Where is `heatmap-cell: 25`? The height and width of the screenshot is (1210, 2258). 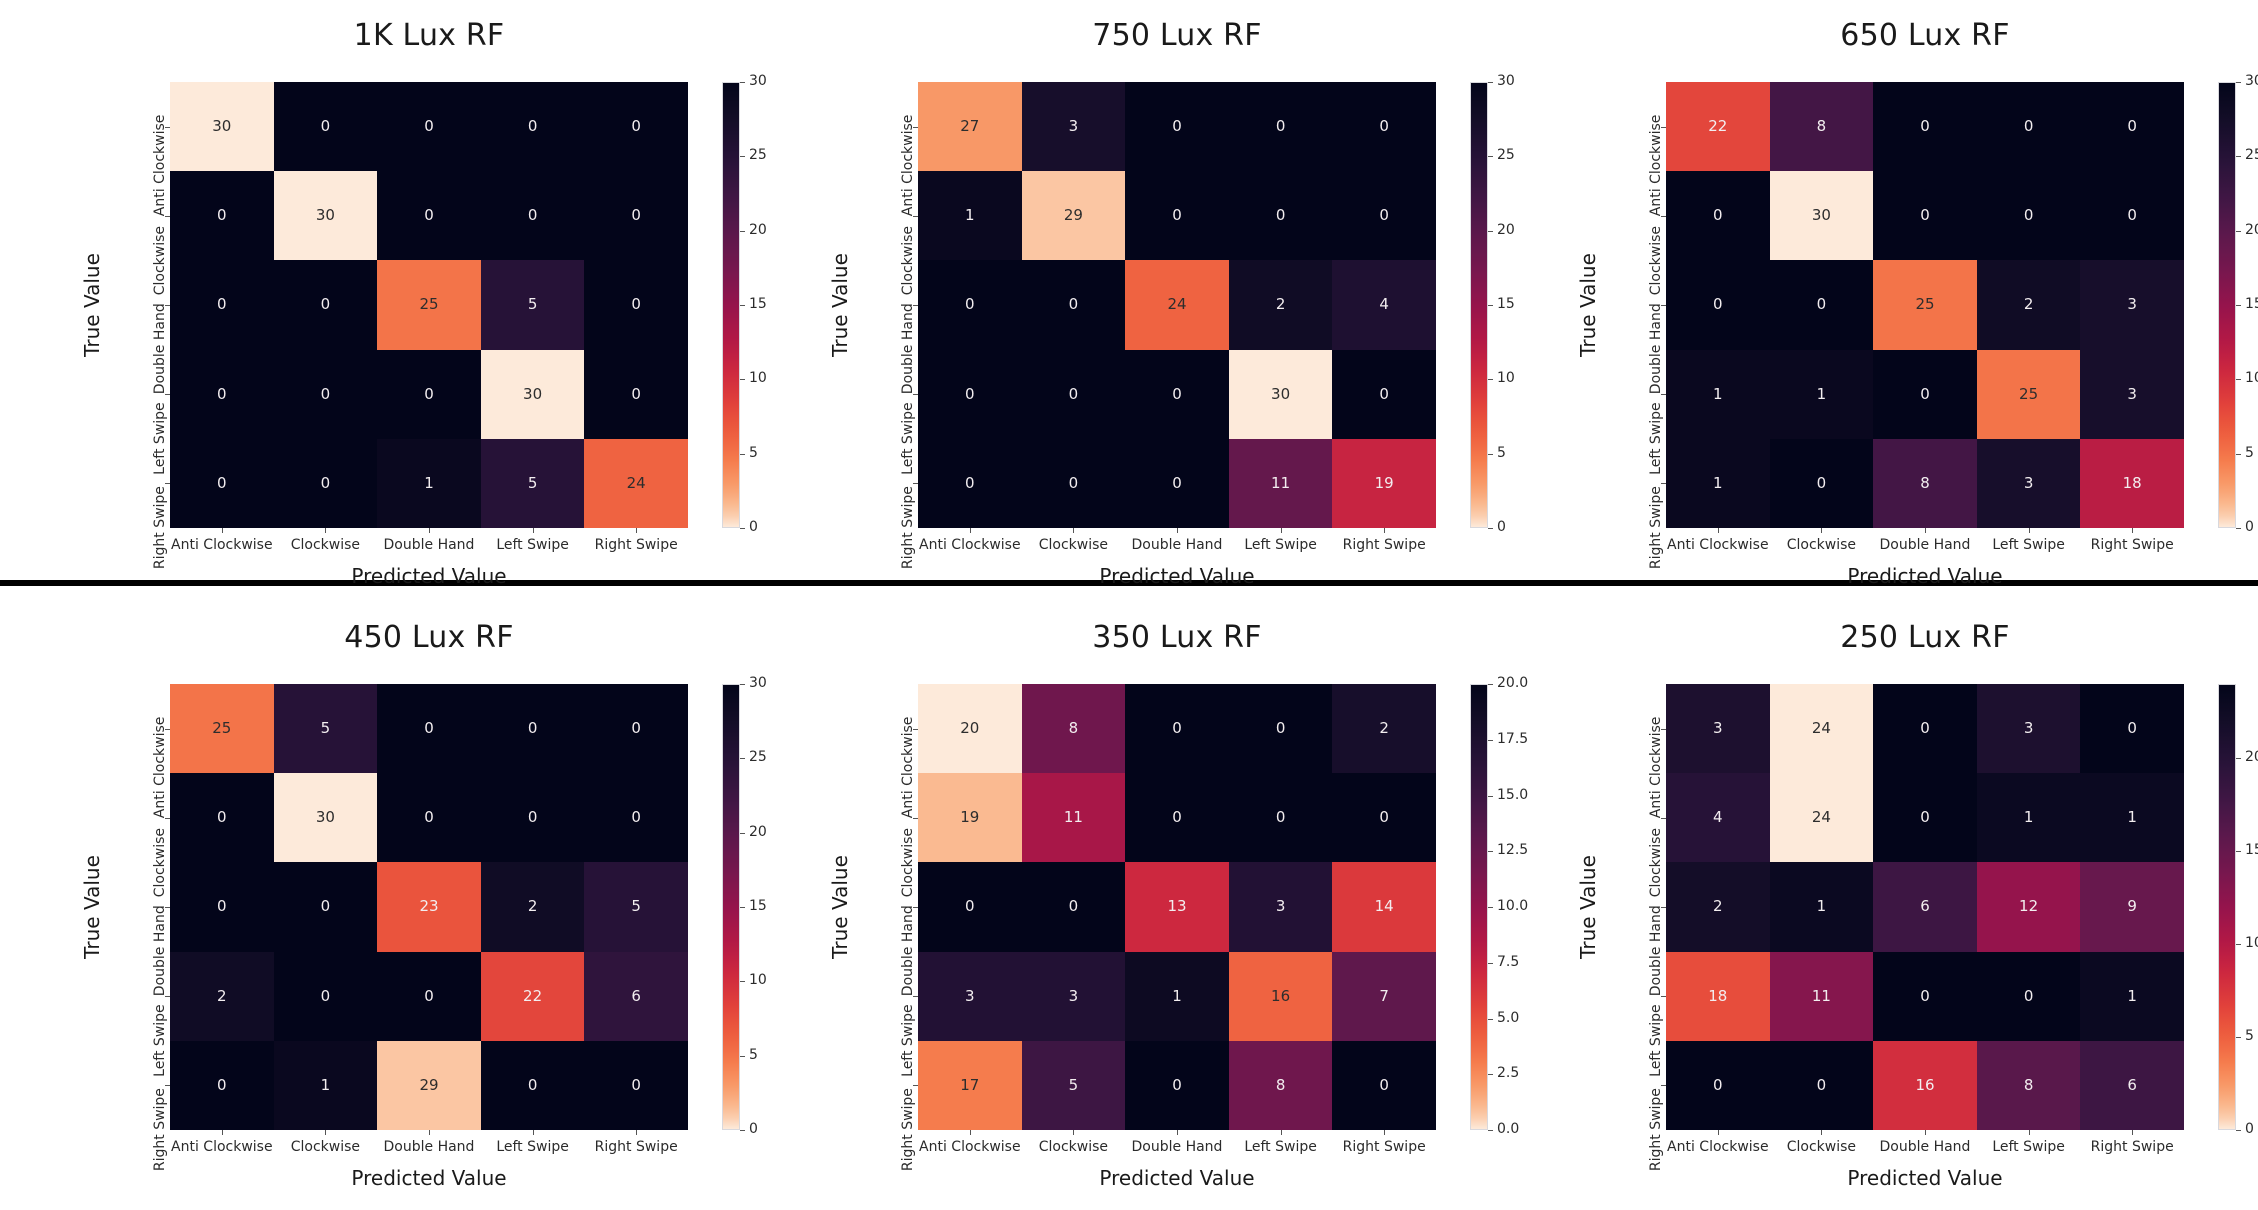 heatmap-cell: 25 is located at coordinates (429, 305).